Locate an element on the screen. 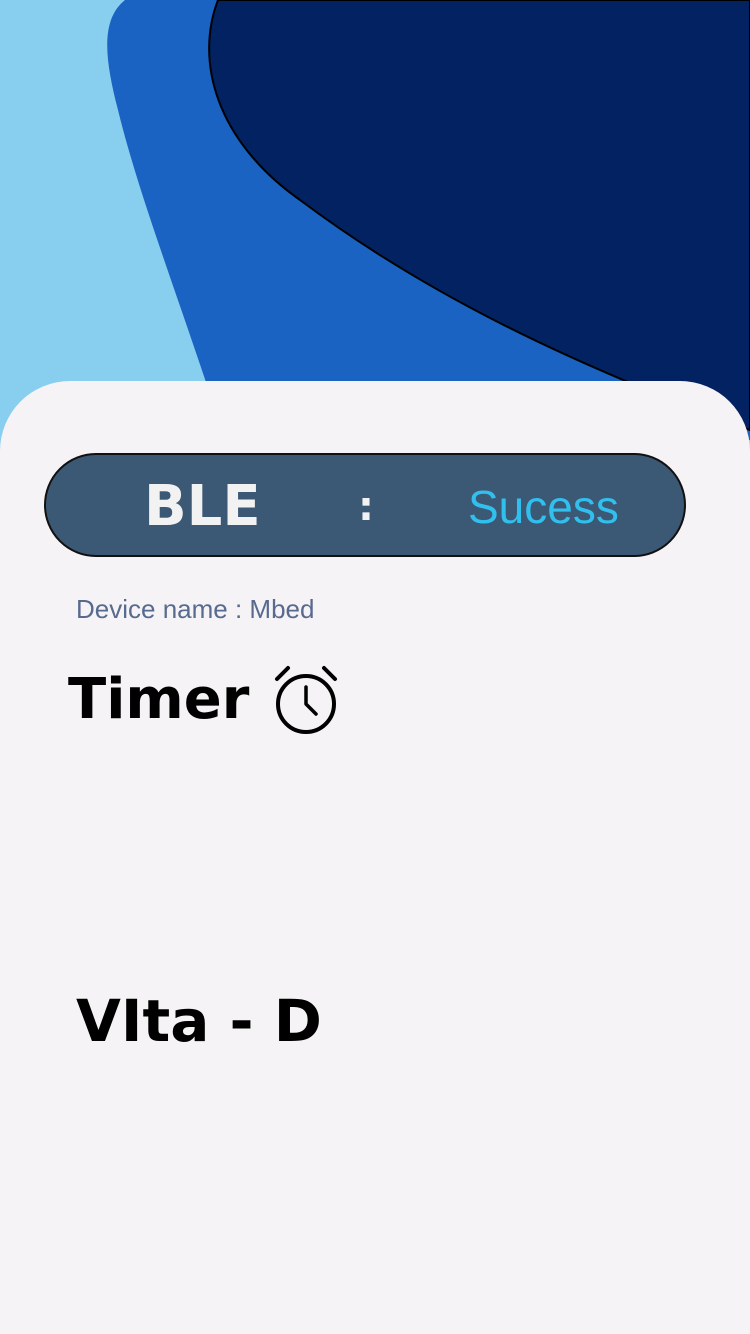 The width and height of the screenshot is (750, 1334). ble-status-pill: BLE : Sucess is located at coordinates (365, 505).